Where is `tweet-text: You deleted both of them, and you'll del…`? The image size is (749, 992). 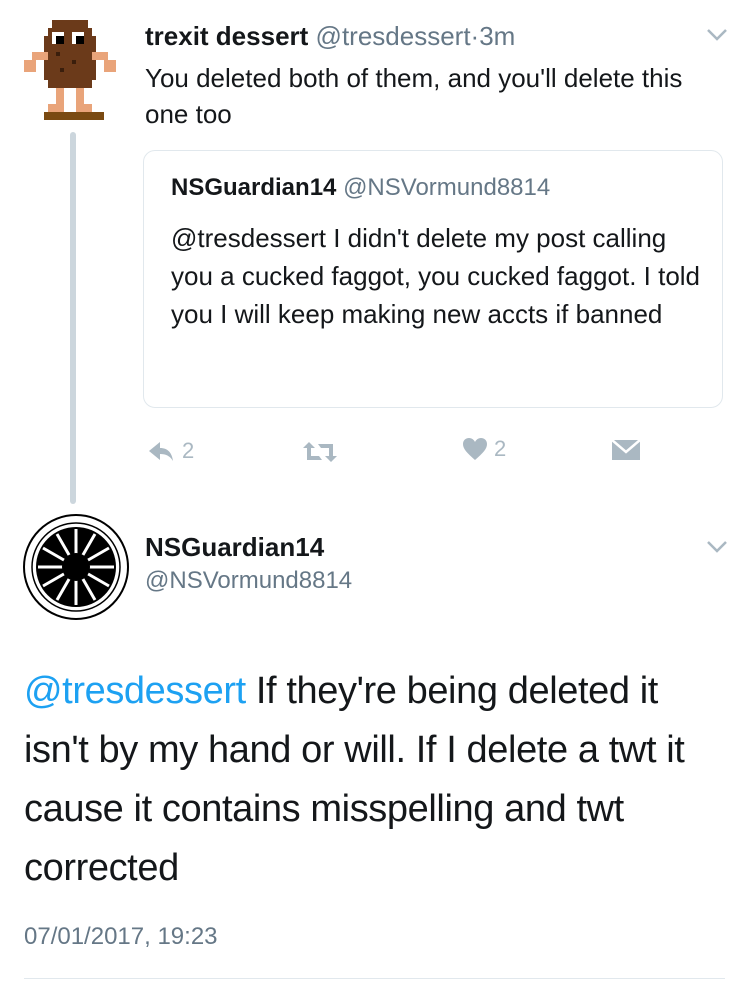
tweet-text: You deleted both of them, and you'll del… is located at coordinates (414, 96).